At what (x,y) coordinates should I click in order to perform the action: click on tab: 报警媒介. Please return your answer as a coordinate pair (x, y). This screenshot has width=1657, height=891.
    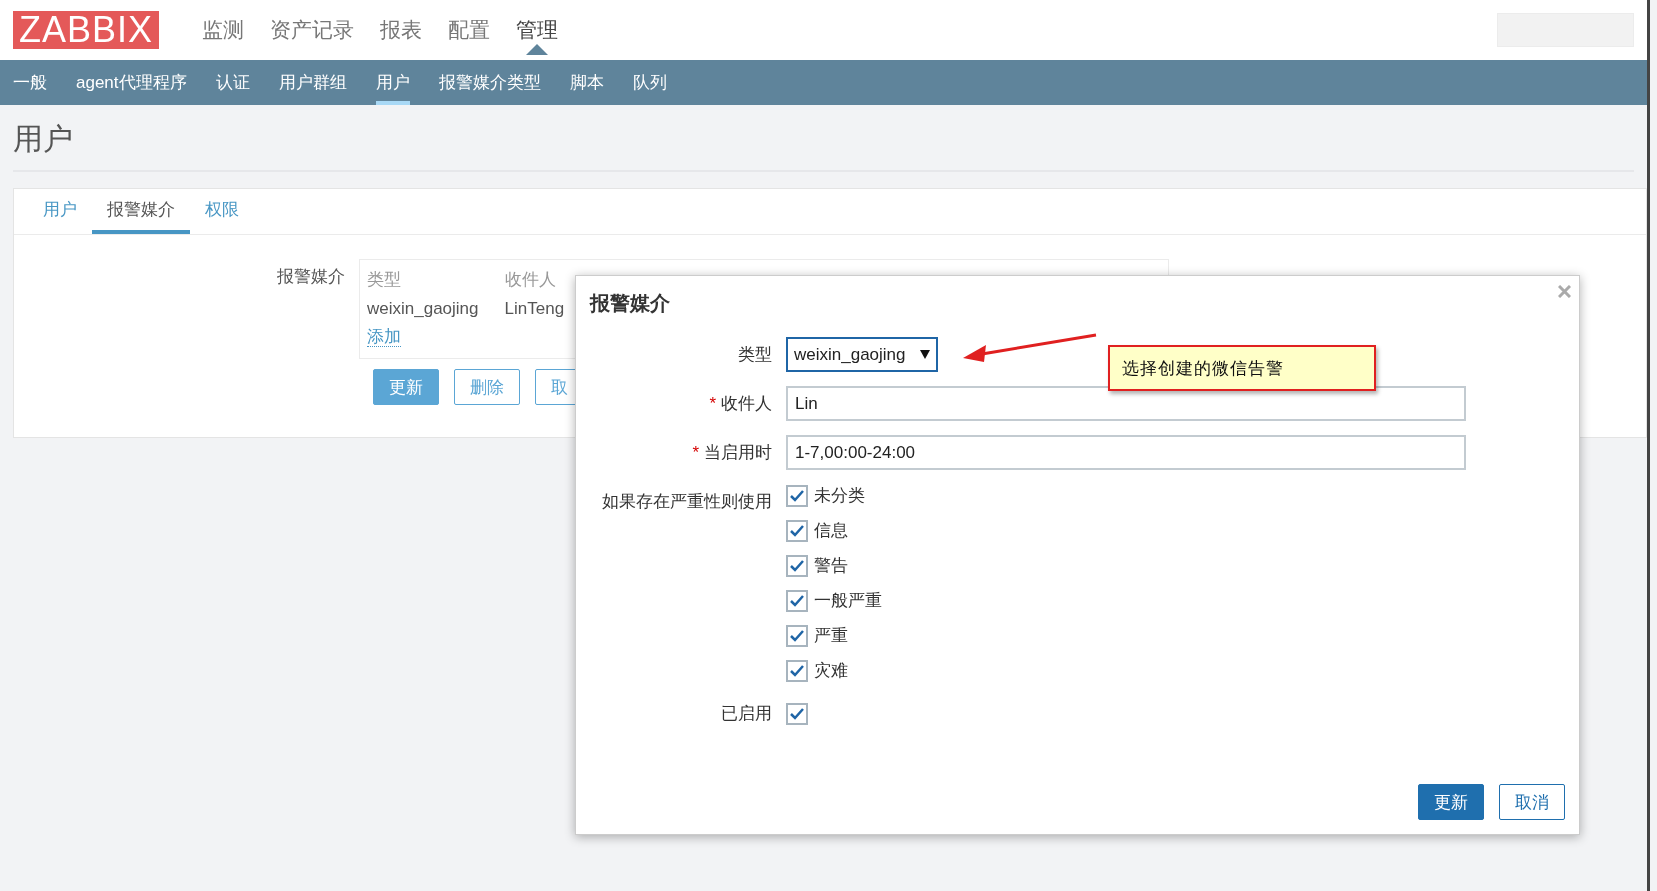
    Looking at the image, I should click on (141, 211).